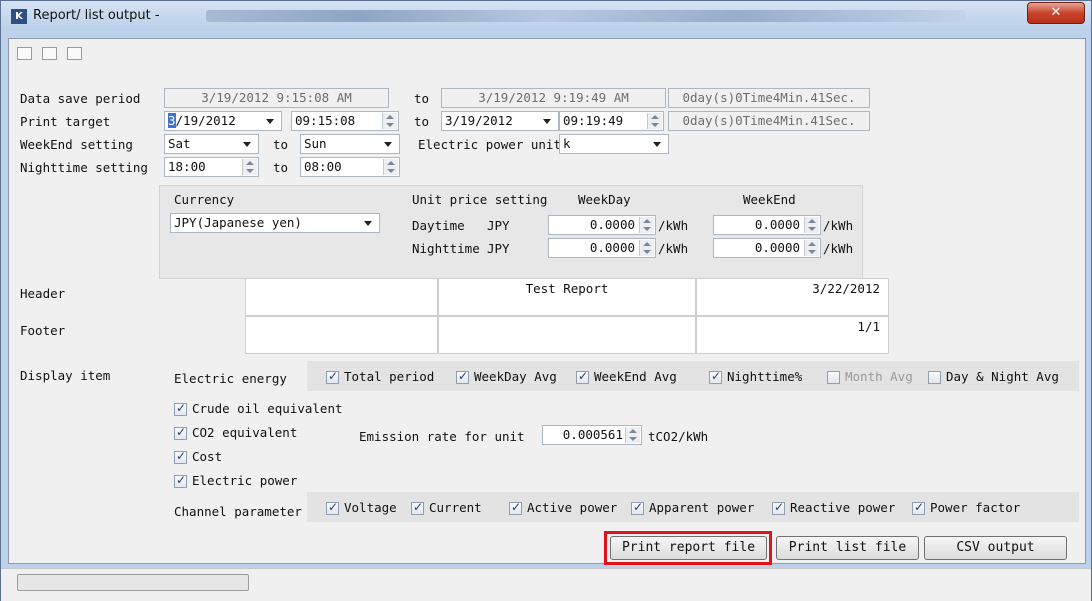 This screenshot has width=1092, height=601. Describe the element at coordinates (65, 375) in the screenshot. I see `display-item-label: Display item` at that location.